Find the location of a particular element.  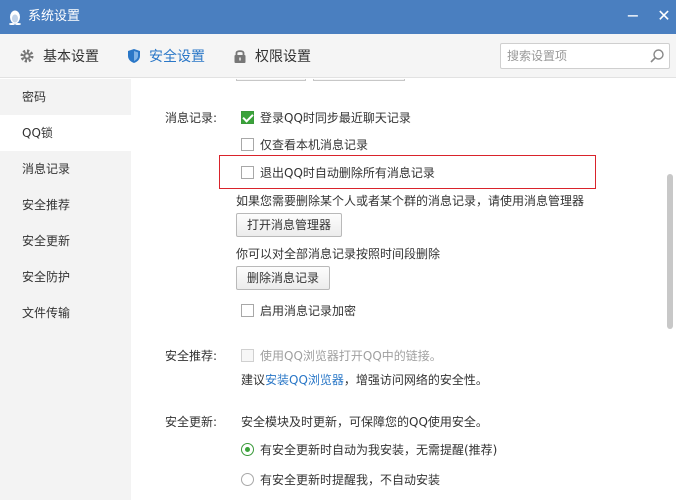

checkbox-label: 登录QQ时同步最近聊天记录 is located at coordinates (335, 118).